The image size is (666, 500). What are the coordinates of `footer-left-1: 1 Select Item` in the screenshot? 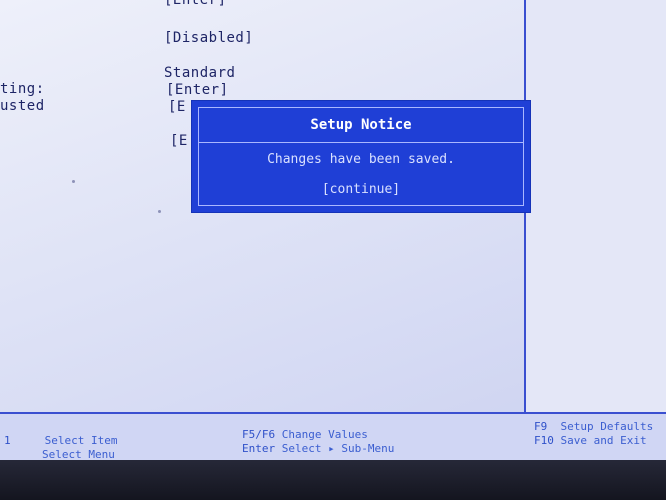 It's located at (60, 440).